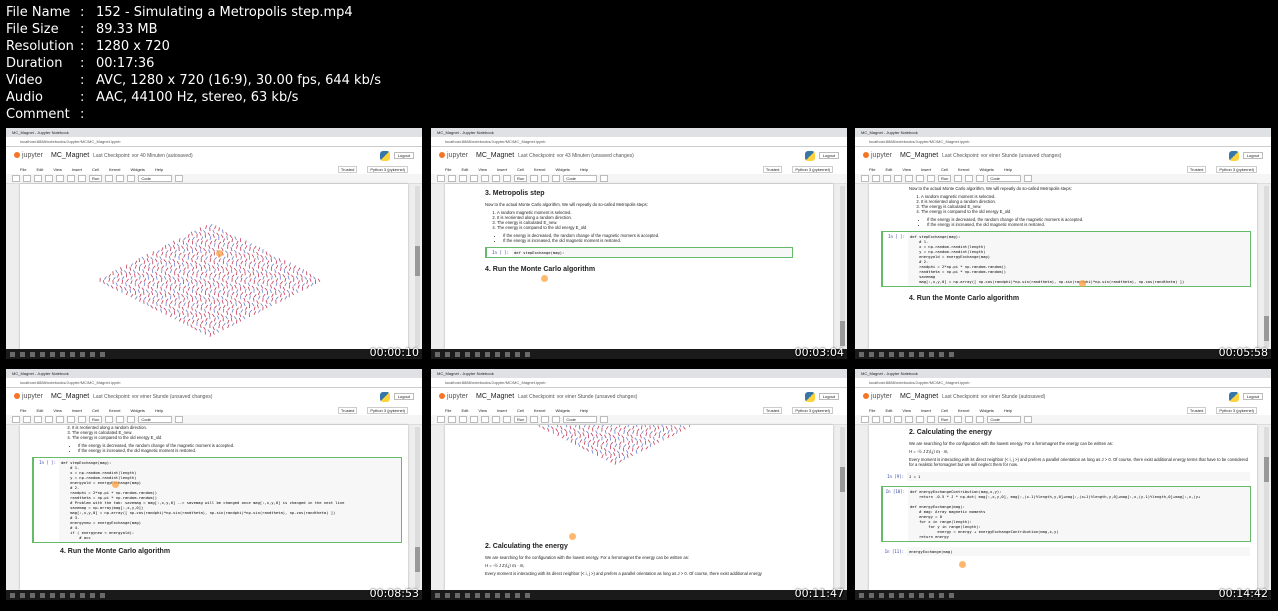 Image resolution: width=1278 pixels, height=611 pixels. Describe the element at coordinates (82, 178) in the screenshot. I see `move-down-icon` at that location.